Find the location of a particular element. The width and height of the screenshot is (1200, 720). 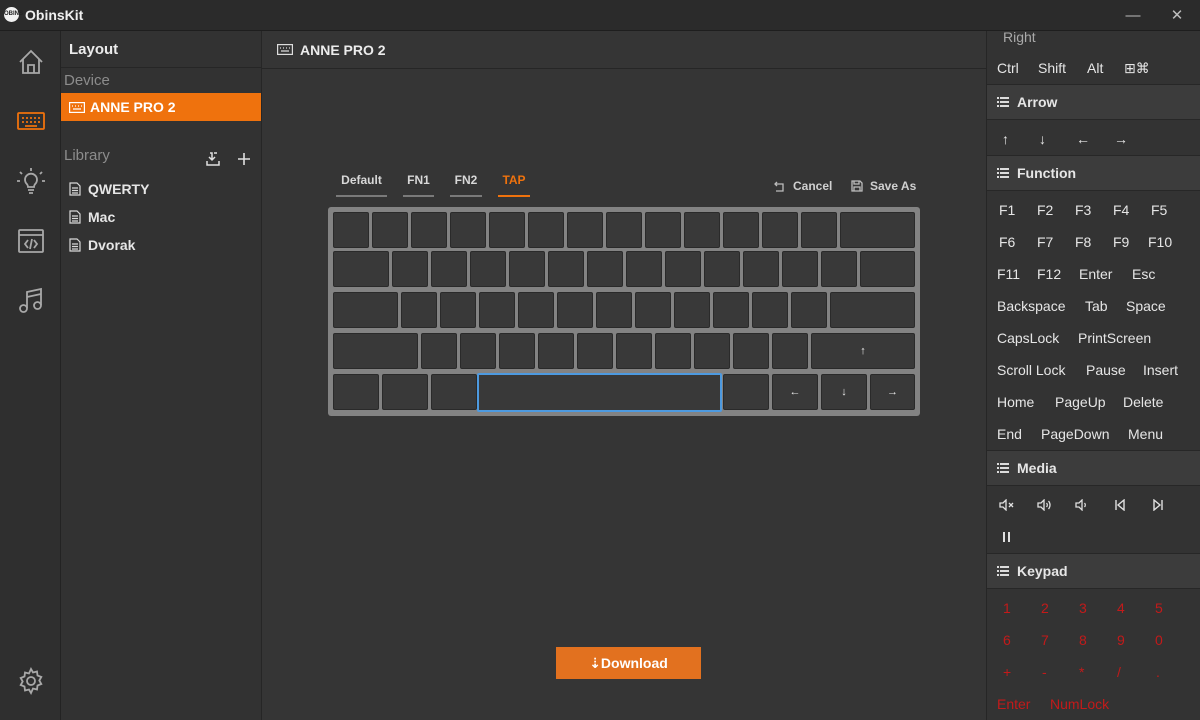

mute-icon is located at coordinates (1007, 506).